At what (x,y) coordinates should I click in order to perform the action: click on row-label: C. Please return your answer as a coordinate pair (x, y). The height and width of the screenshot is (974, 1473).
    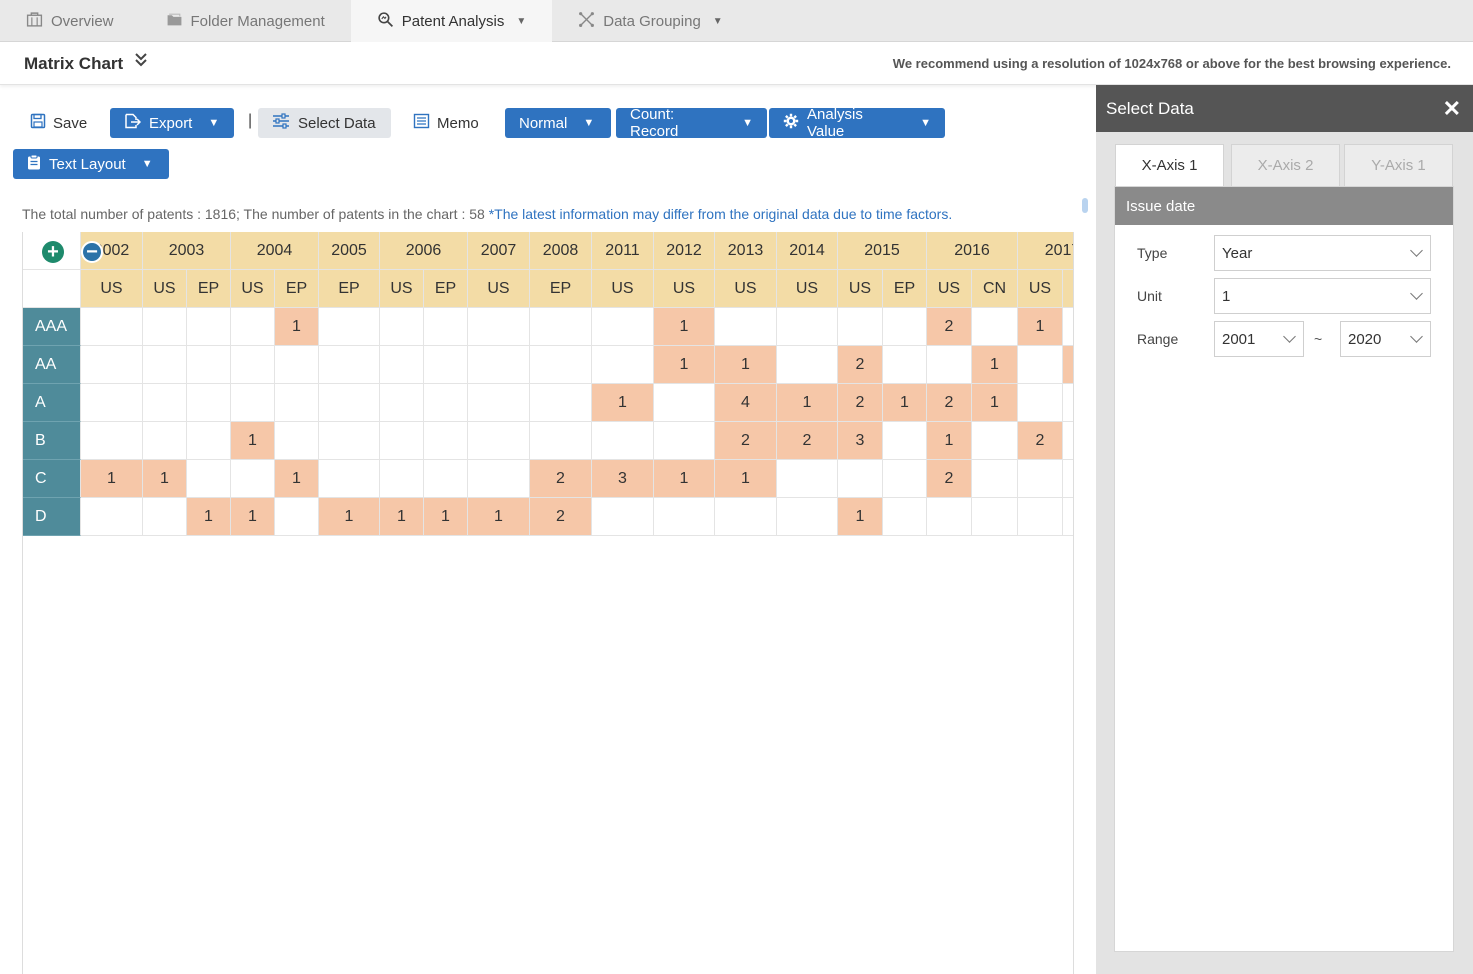
    Looking at the image, I should click on (52, 479).